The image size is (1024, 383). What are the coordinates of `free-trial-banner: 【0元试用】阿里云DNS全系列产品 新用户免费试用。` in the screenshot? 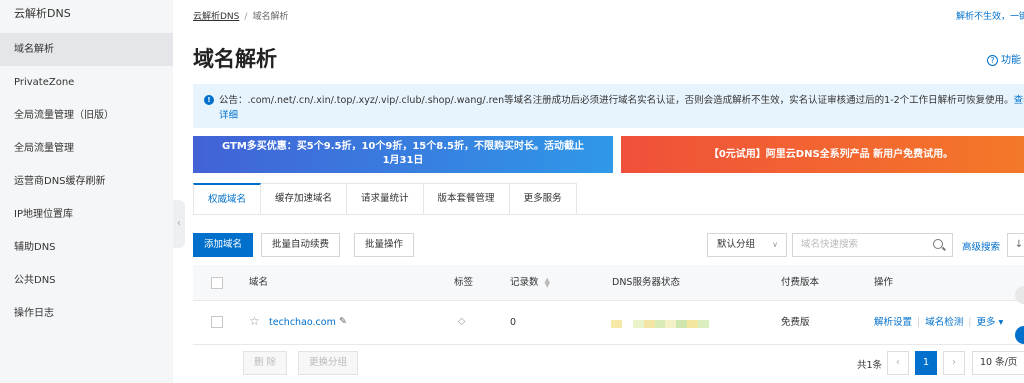 It's located at (822, 154).